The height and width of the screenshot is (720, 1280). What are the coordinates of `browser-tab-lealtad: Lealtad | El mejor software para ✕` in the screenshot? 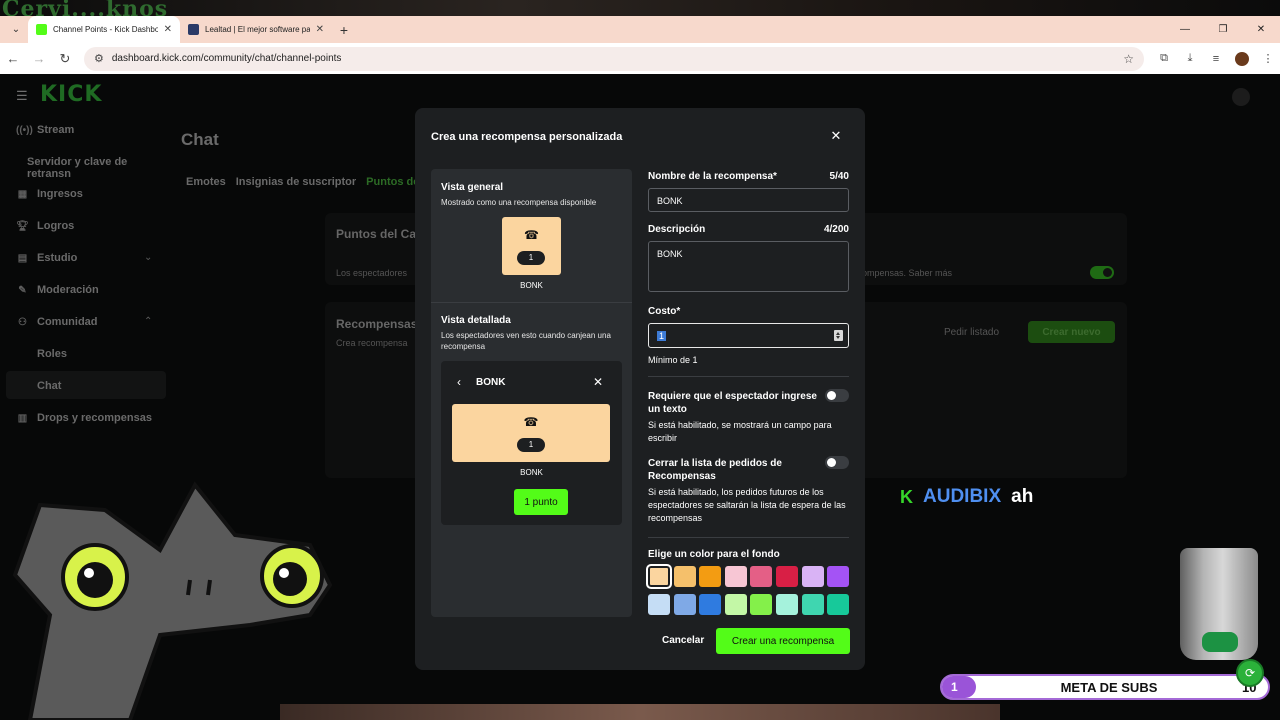 It's located at (256, 29).